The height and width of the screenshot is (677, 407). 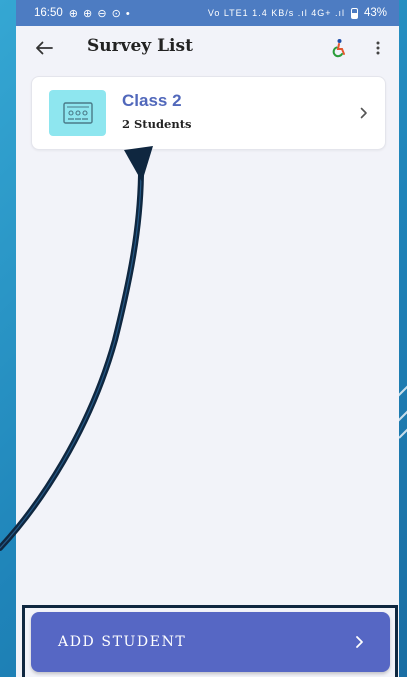 What do you see at coordinates (99, 13) in the screenshot?
I see `notification-icons: ⊕ ⊕ ⊖ ⊙ •` at bounding box center [99, 13].